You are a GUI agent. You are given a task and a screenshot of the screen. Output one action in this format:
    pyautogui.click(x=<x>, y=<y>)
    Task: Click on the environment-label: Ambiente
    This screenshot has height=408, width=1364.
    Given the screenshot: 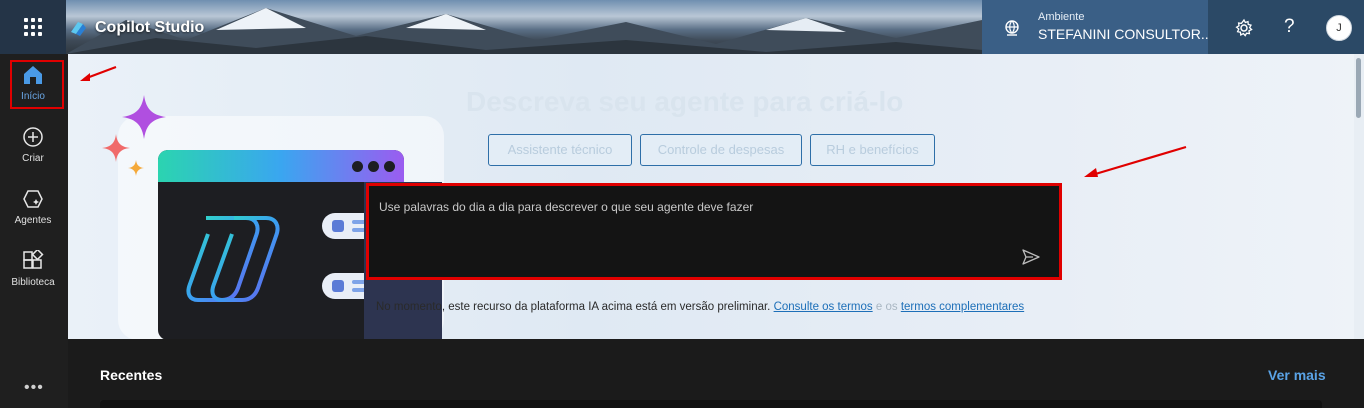 What is the action you would take?
    pyautogui.click(x=1061, y=17)
    